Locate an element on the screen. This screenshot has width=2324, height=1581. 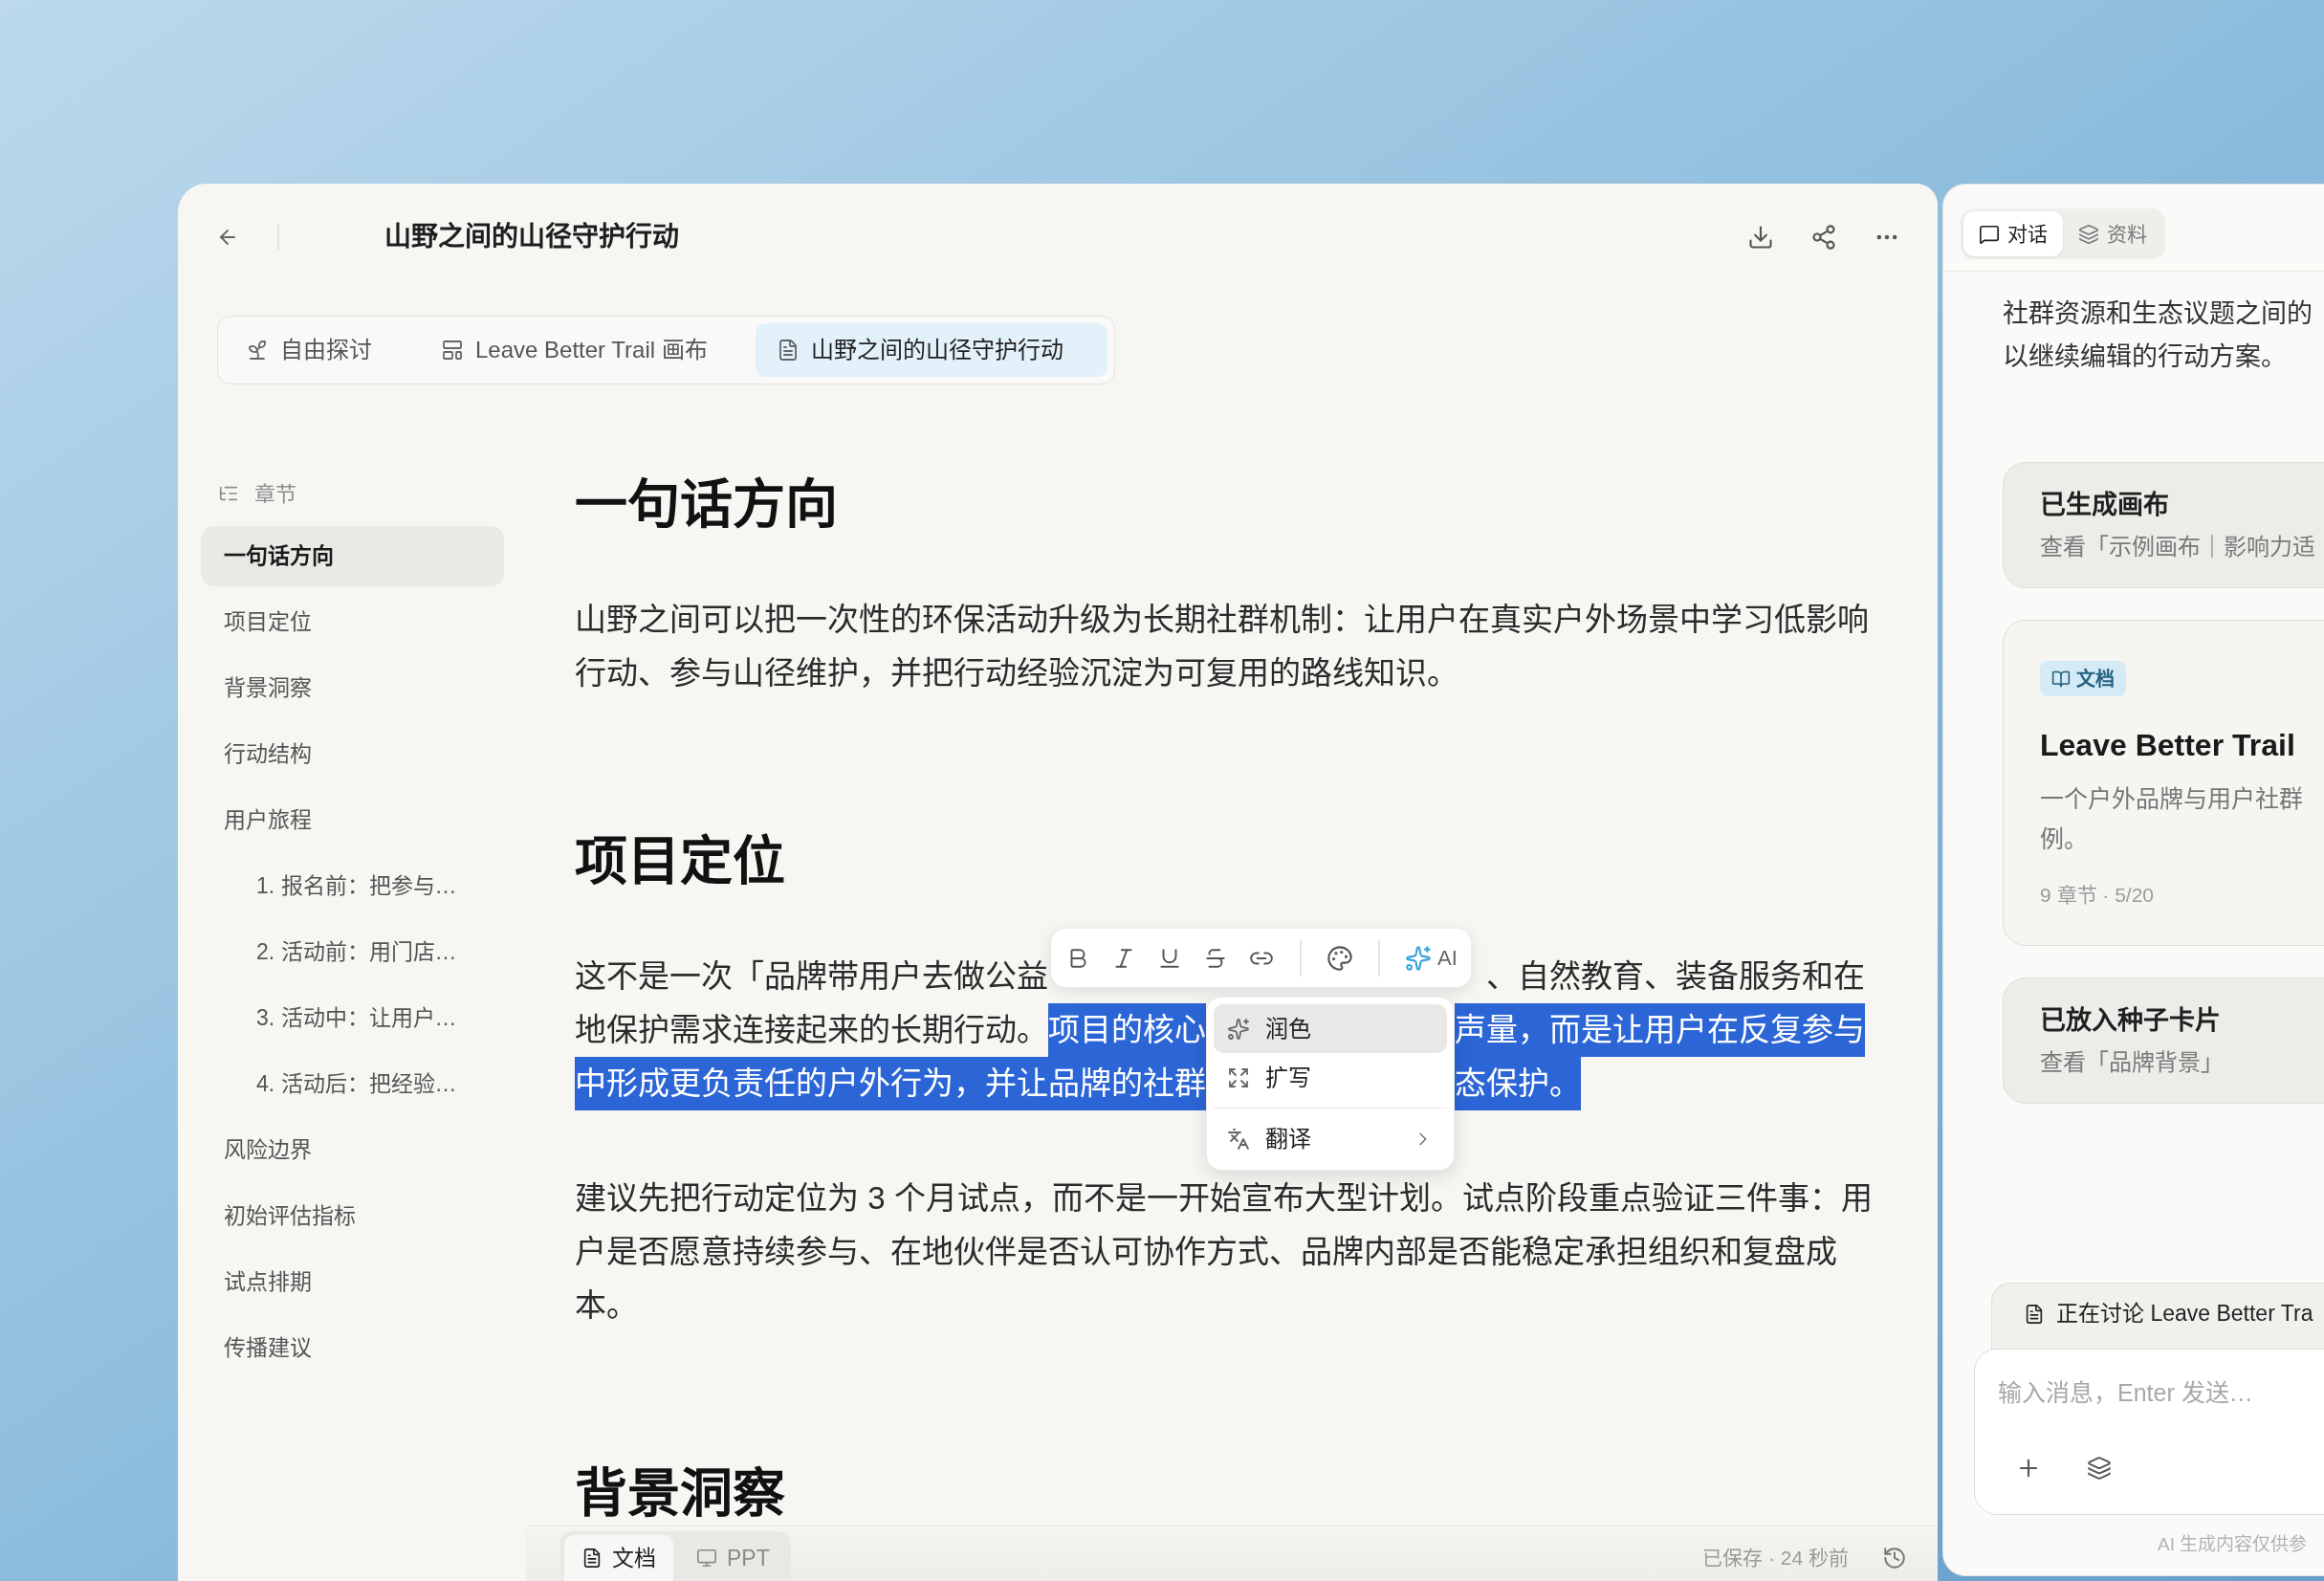
download-icon is located at coordinates (1760, 238).